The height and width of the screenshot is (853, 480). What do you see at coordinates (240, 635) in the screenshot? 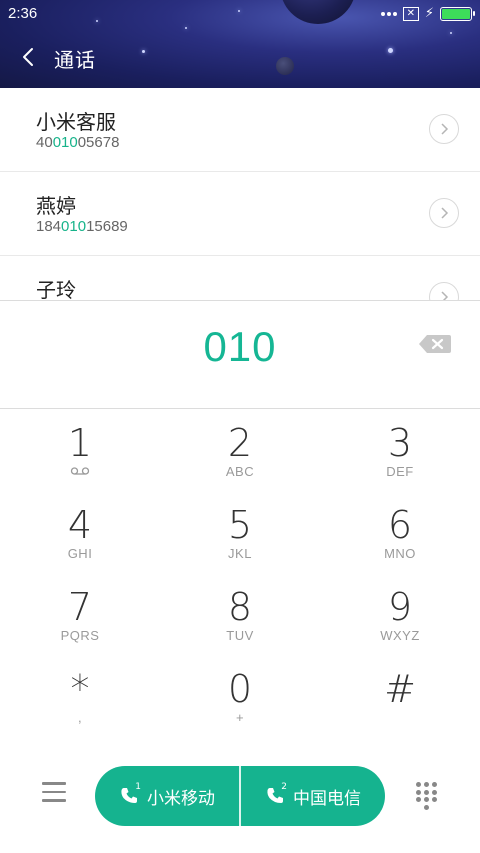
I see `key-sub: TUV` at bounding box center [240, 635].